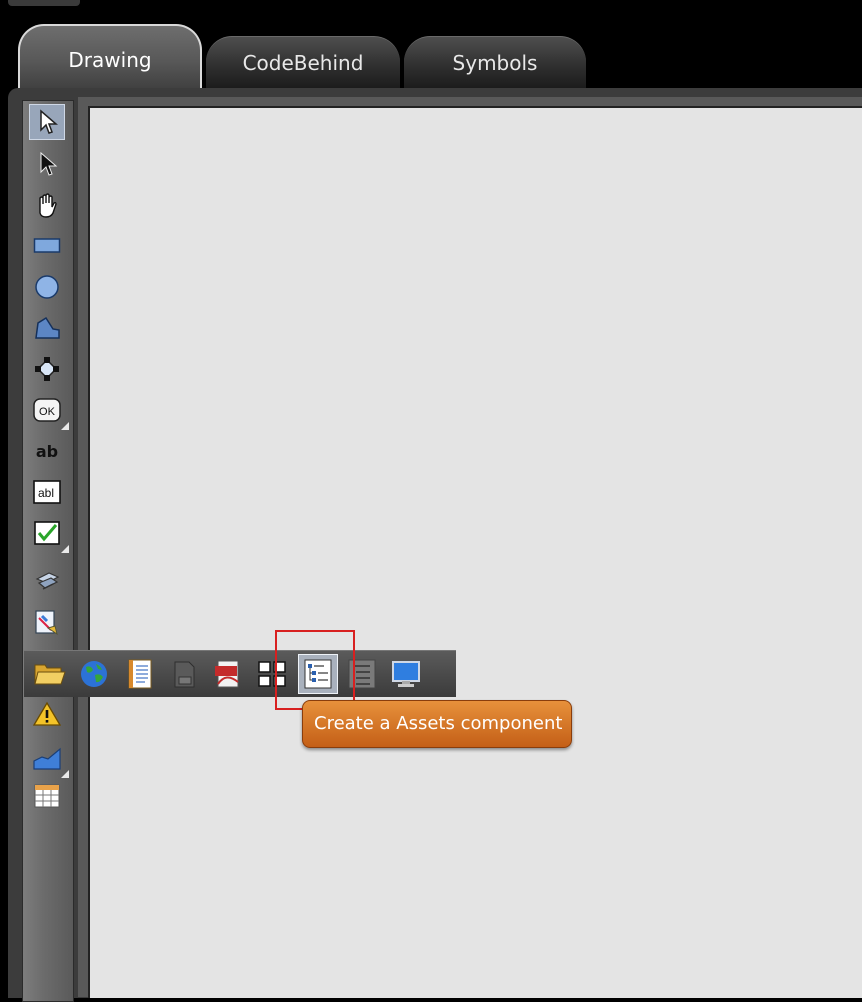 Image resolution: width=862 pixels, height=1002 pixels. I want to click on trend-chart-icon, so click(47, 758).